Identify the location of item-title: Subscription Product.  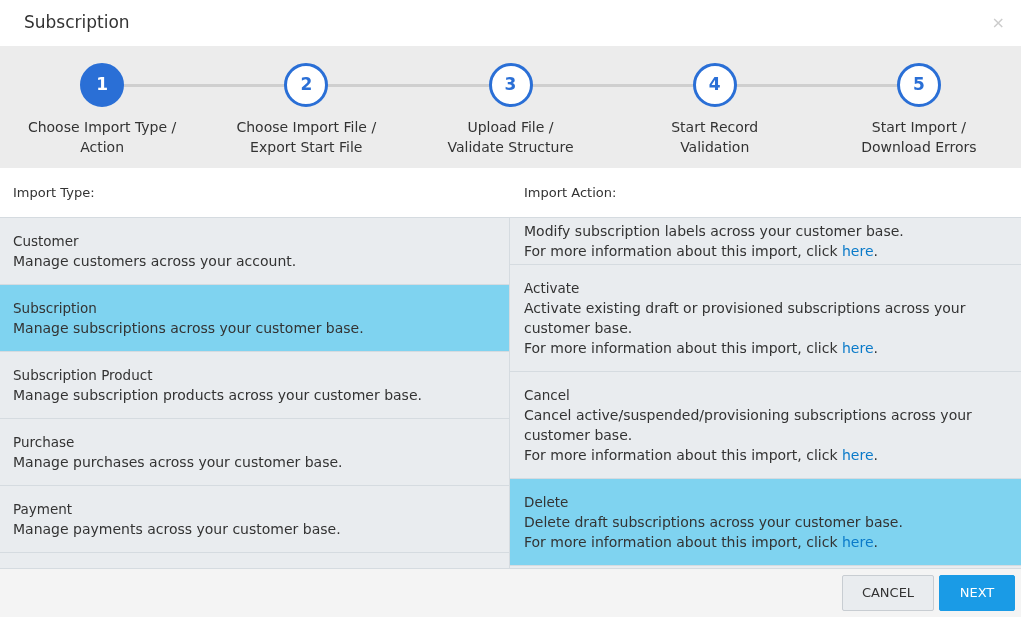
(83, 375).